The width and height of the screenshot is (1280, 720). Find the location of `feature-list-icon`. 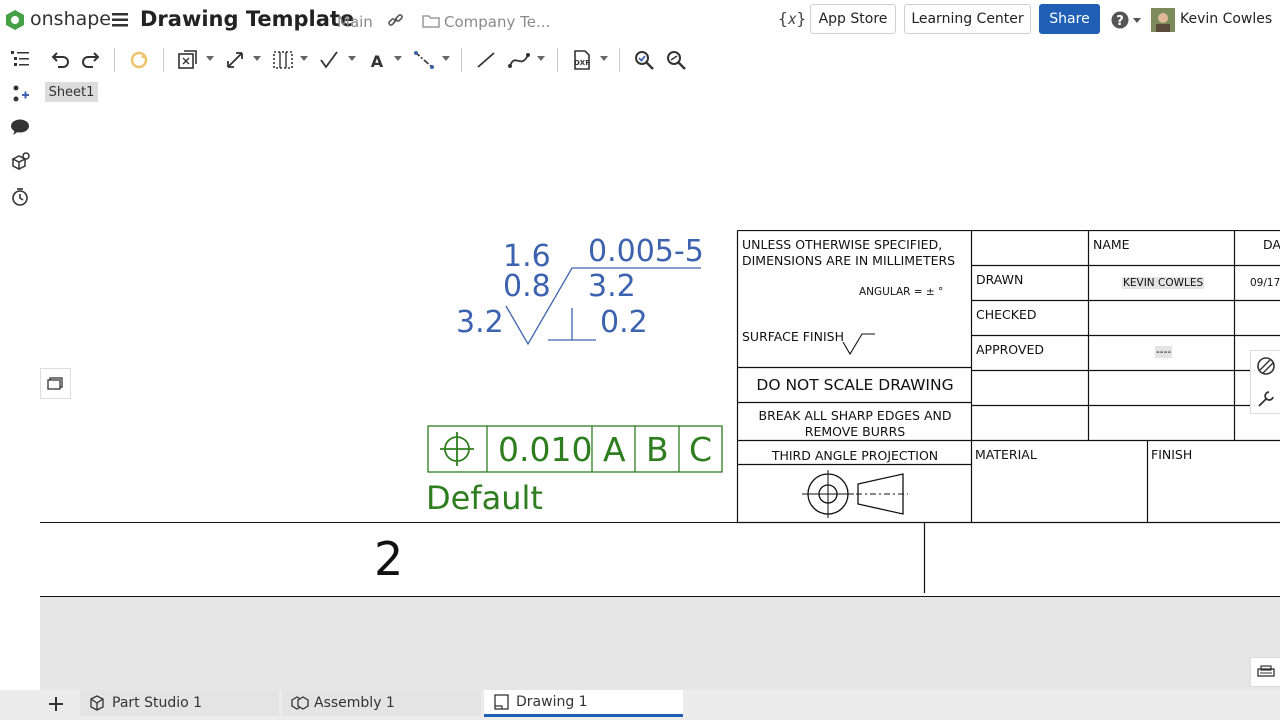

feature-list-icon is located at coordinates (20, 58).